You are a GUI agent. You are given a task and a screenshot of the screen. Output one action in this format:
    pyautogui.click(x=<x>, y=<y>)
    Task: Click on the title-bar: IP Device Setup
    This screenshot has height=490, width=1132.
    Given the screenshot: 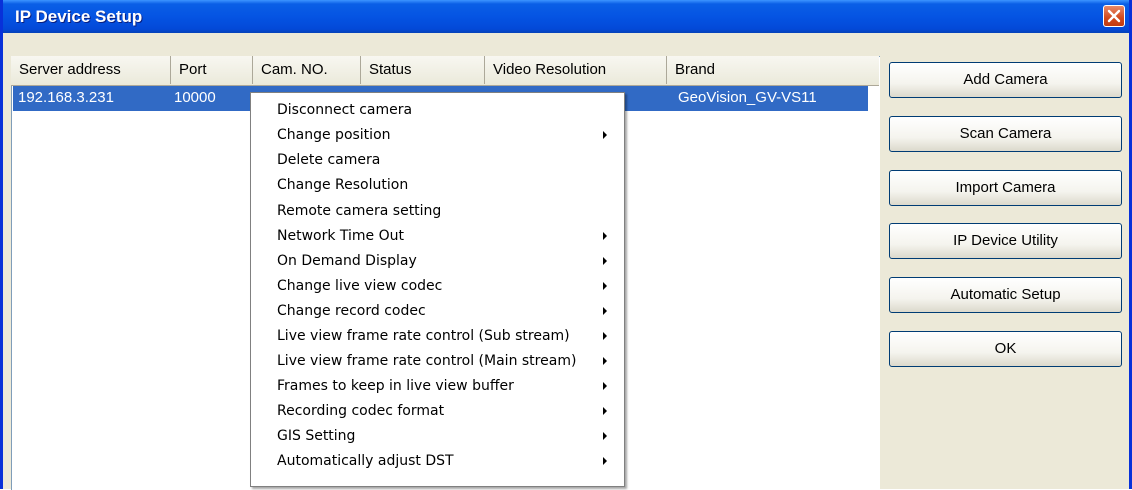 What is the action you would take?
    pyautogui.click(x=566, y=16)
    